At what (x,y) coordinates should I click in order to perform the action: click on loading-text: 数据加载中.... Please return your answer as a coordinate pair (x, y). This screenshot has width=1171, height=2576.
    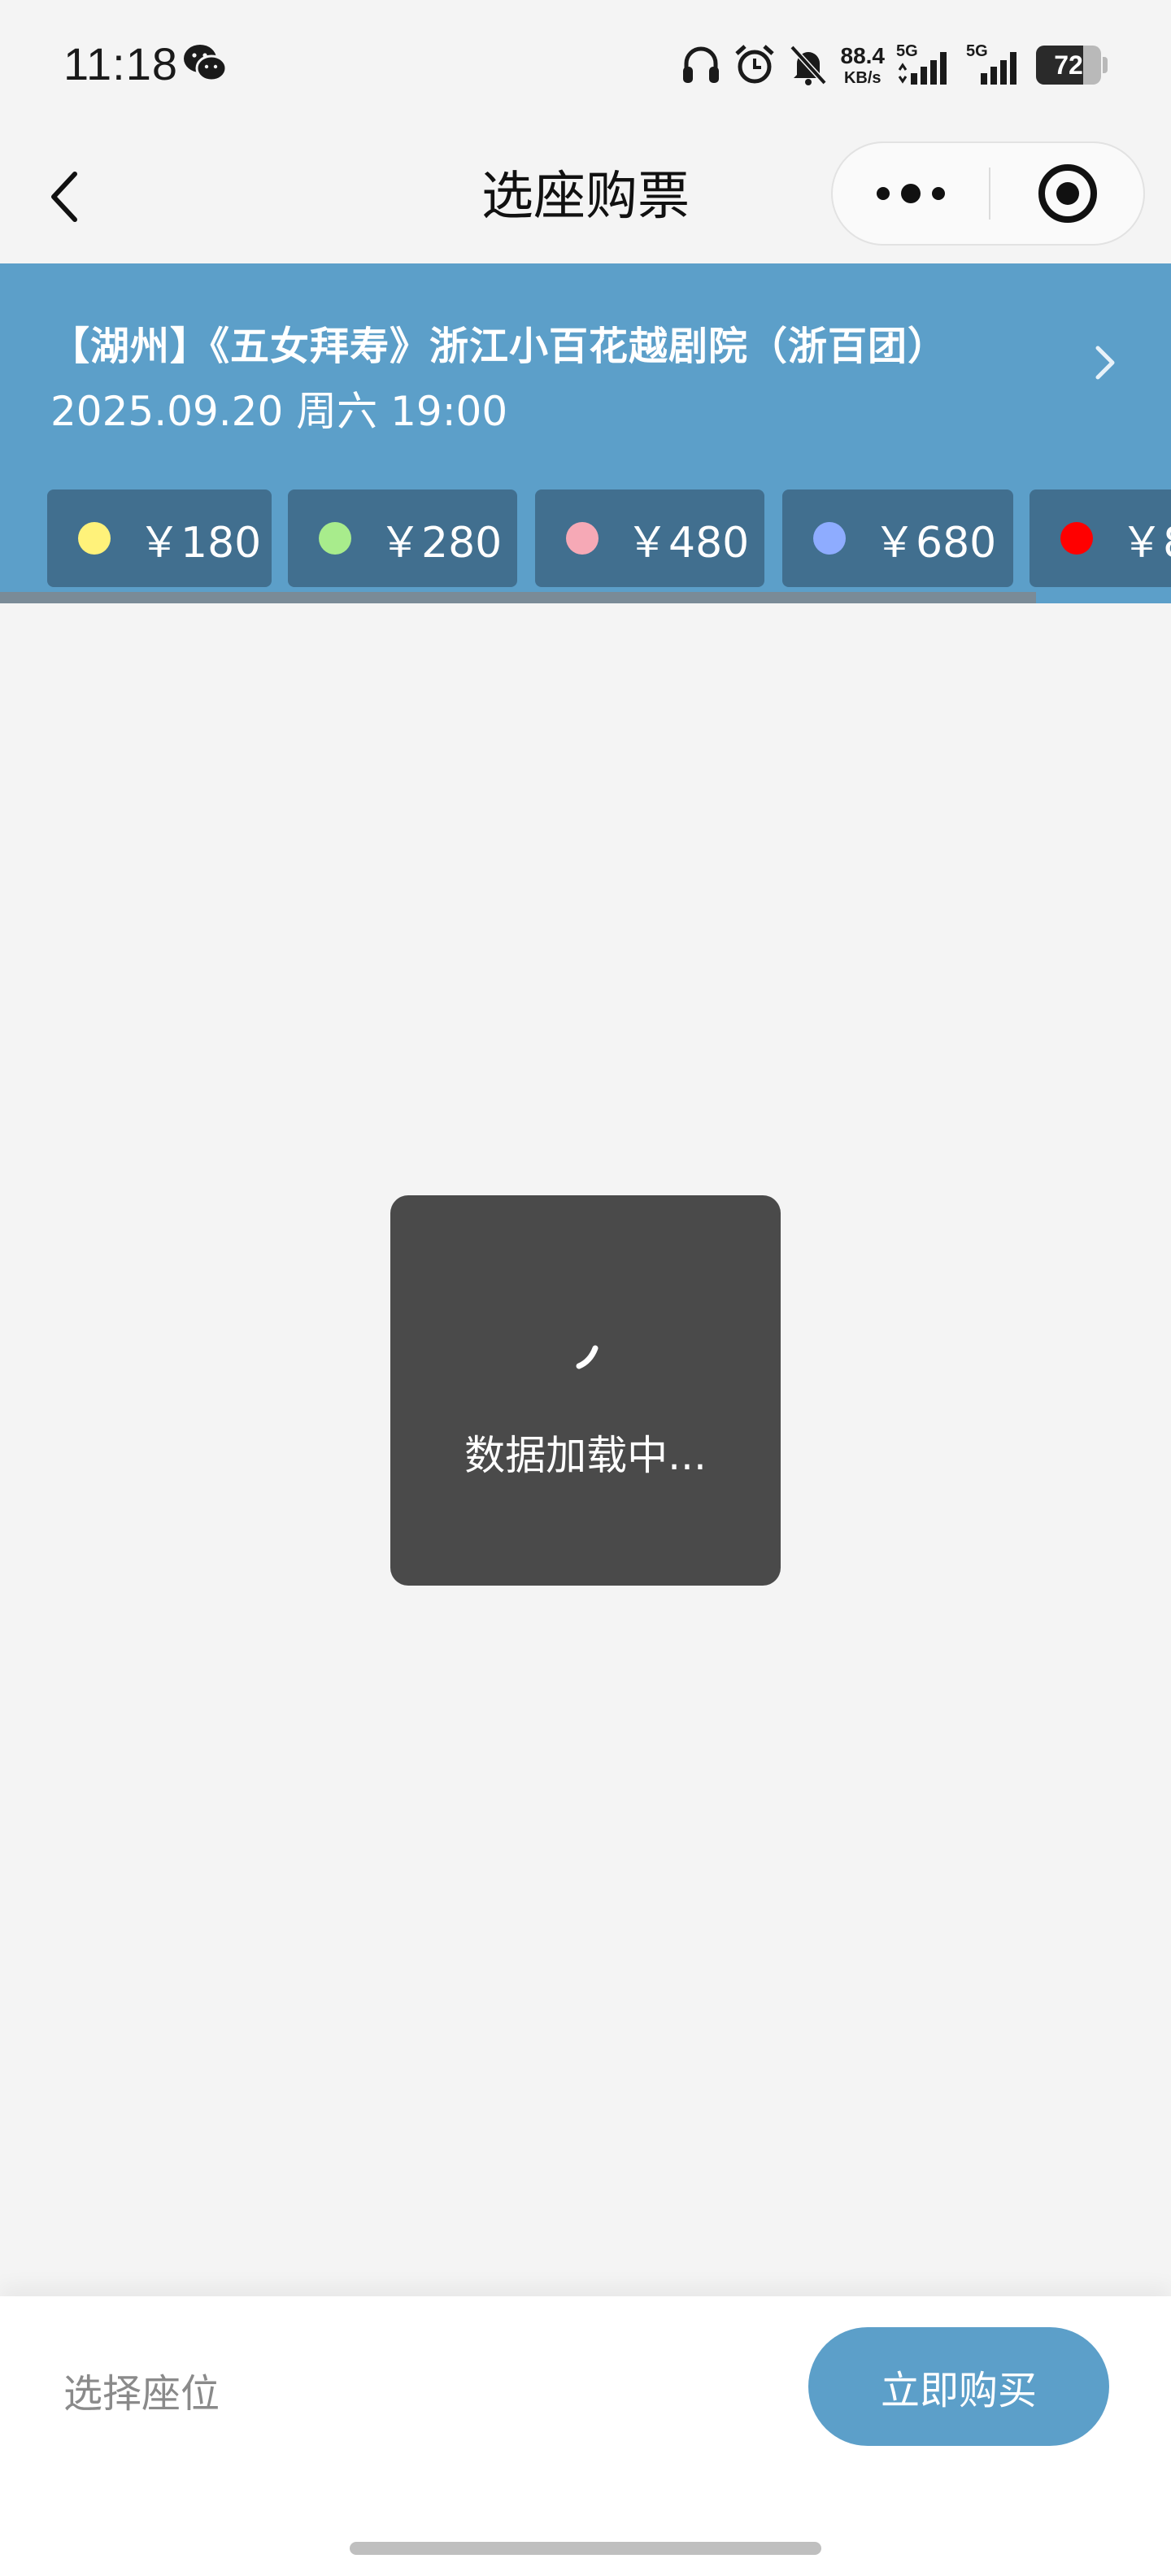
    Looking at the image, I should click on (585, 1455).